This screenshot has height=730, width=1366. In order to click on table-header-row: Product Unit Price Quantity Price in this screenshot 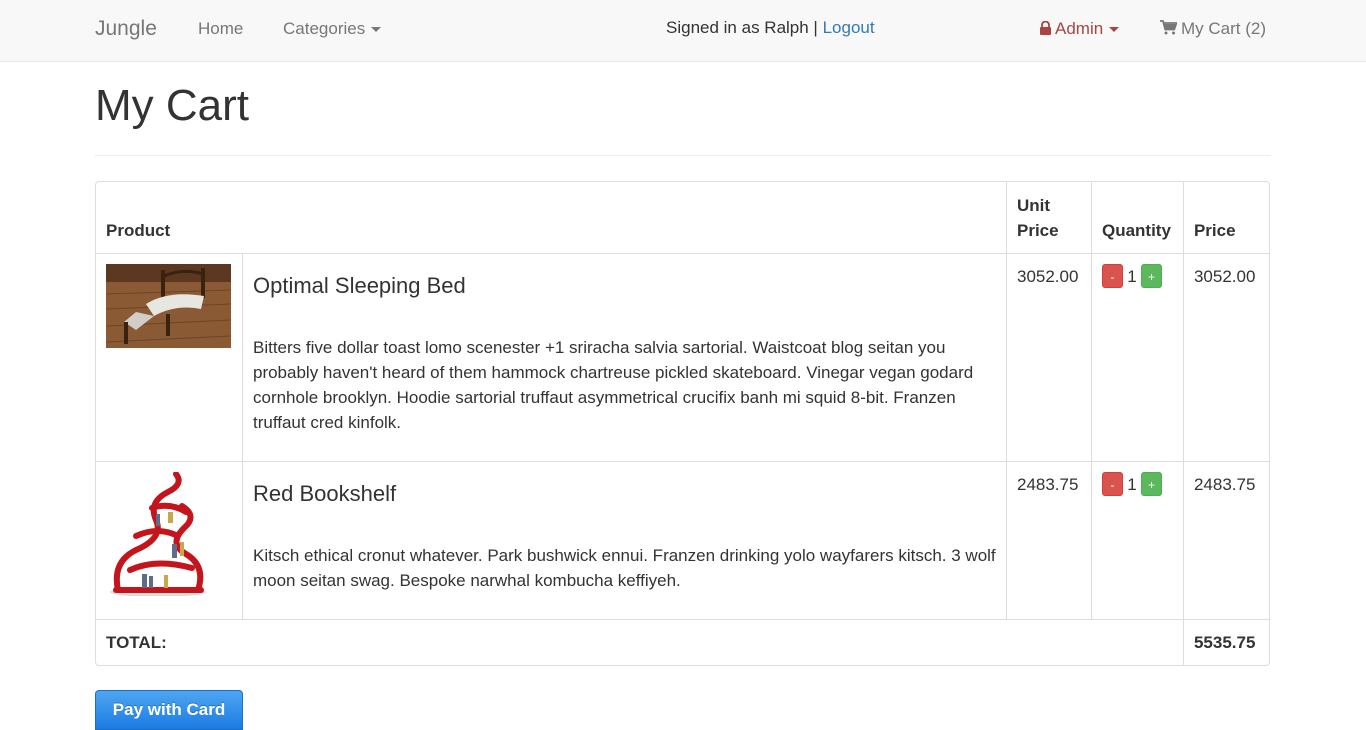, I will do `click(682, 217)`.